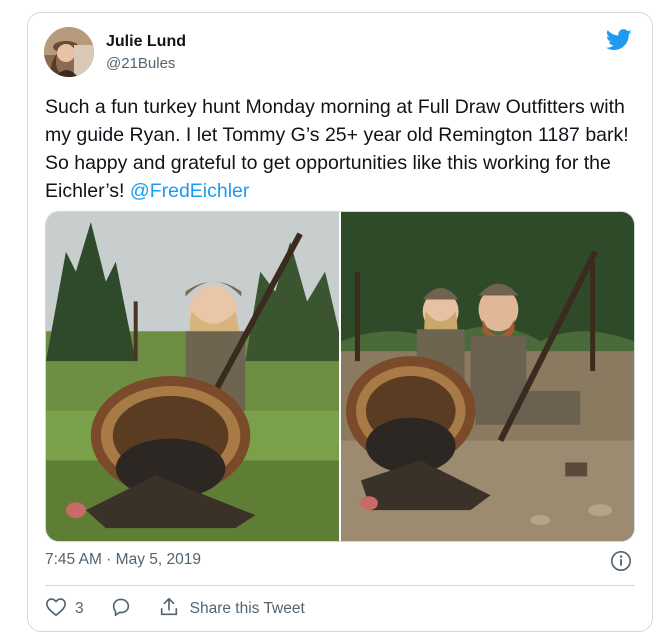 Image resolution: width=670 pixels, height=637 pixels. I want to click on user-handle: @21Bules, so click(140, 63).